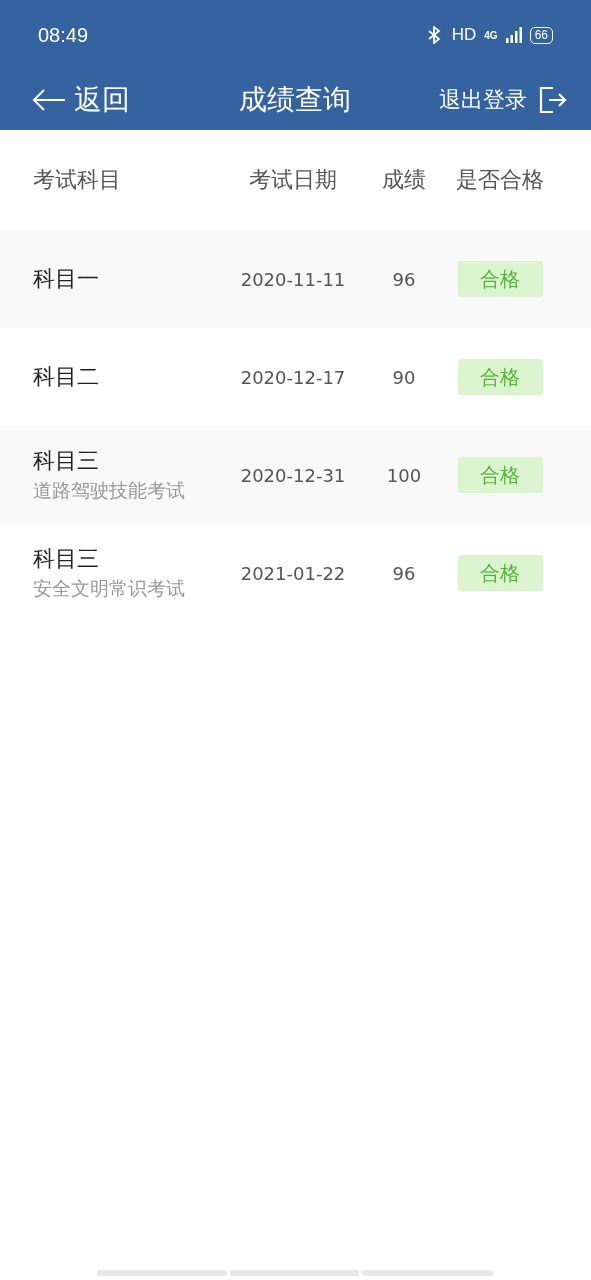 The height and width of the screenshot is (1280, 591). What do you see at coordinates (77, 180) in the screenshot?
I see `column-header: 考试科目` at bounding box center [77, 180].